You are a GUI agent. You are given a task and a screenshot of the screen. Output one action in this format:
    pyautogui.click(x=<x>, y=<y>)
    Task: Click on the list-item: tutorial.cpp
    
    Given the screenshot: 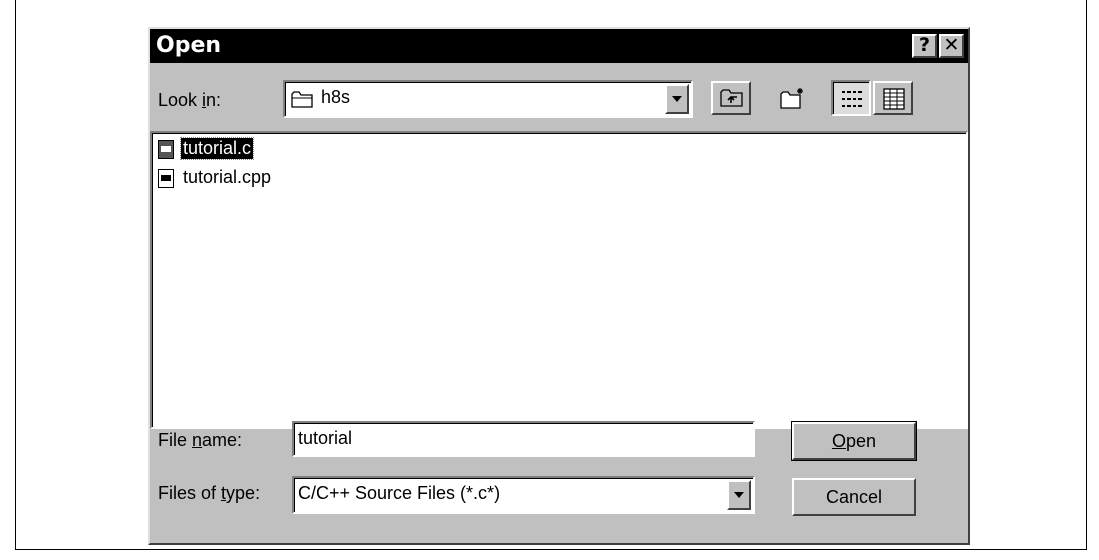 What is the action you would take?
    pyautogui.click(x=256, y=178)
    